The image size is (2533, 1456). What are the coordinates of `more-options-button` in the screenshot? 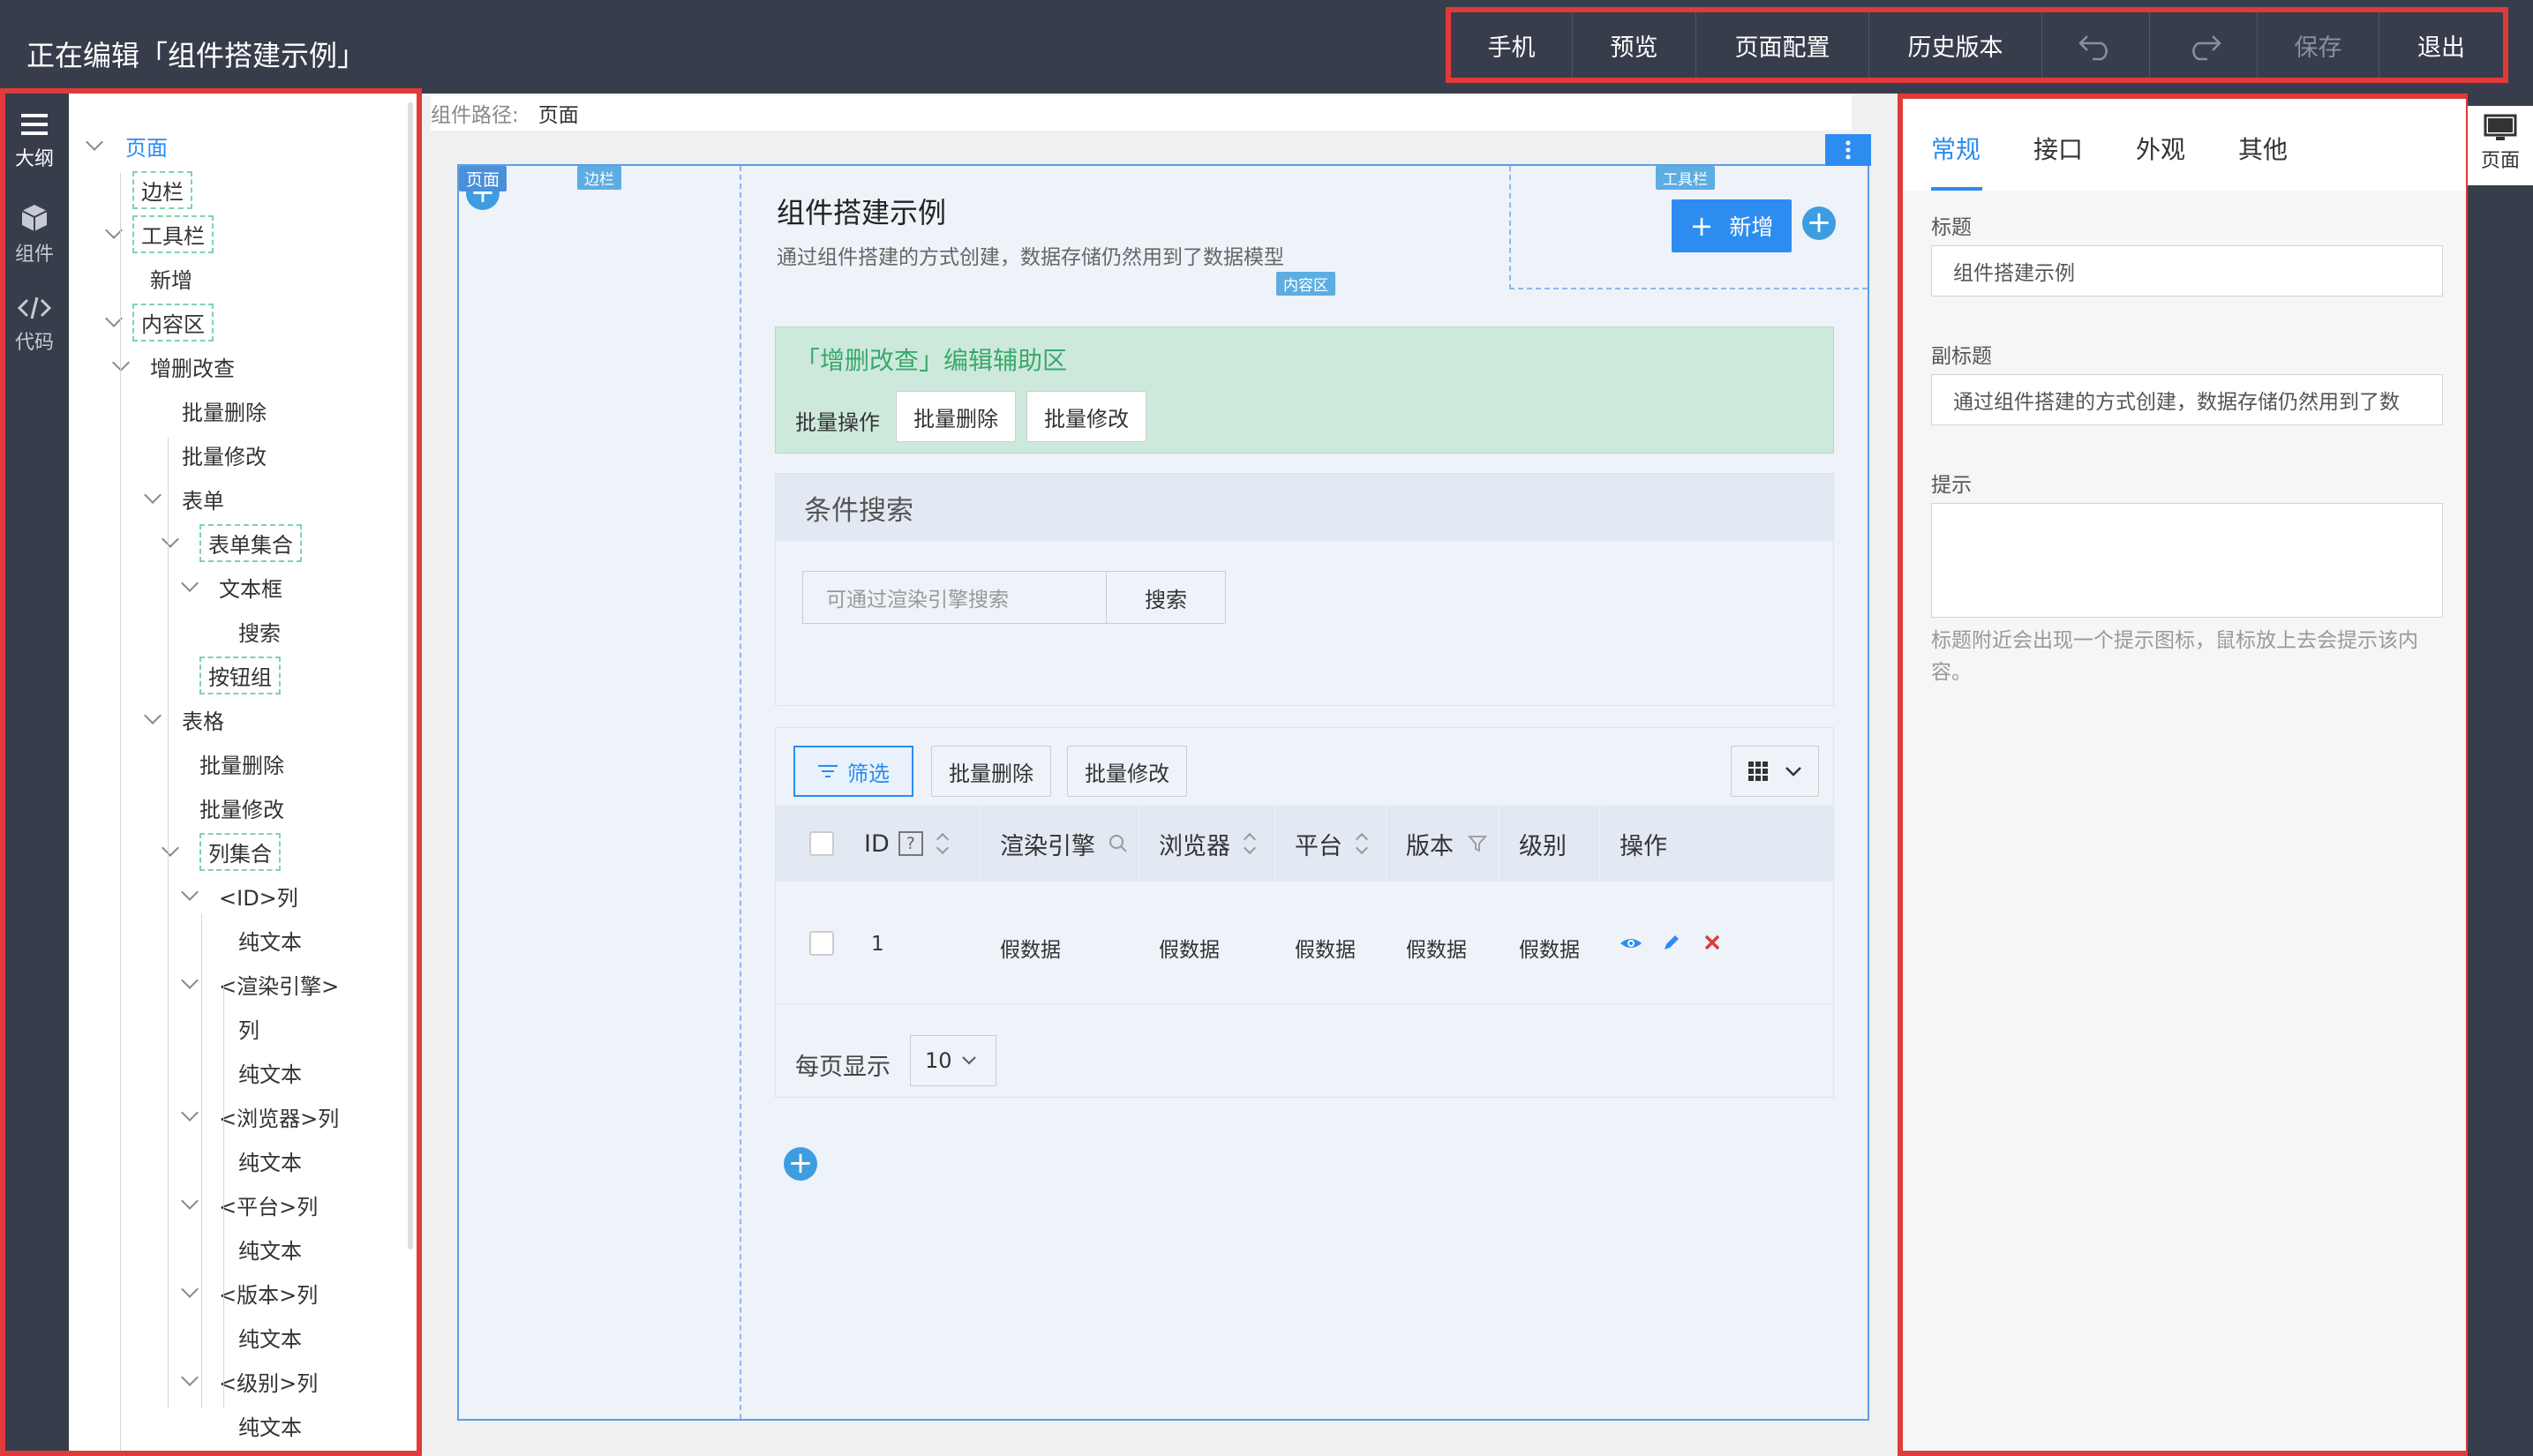 It's located at (1848, 150).